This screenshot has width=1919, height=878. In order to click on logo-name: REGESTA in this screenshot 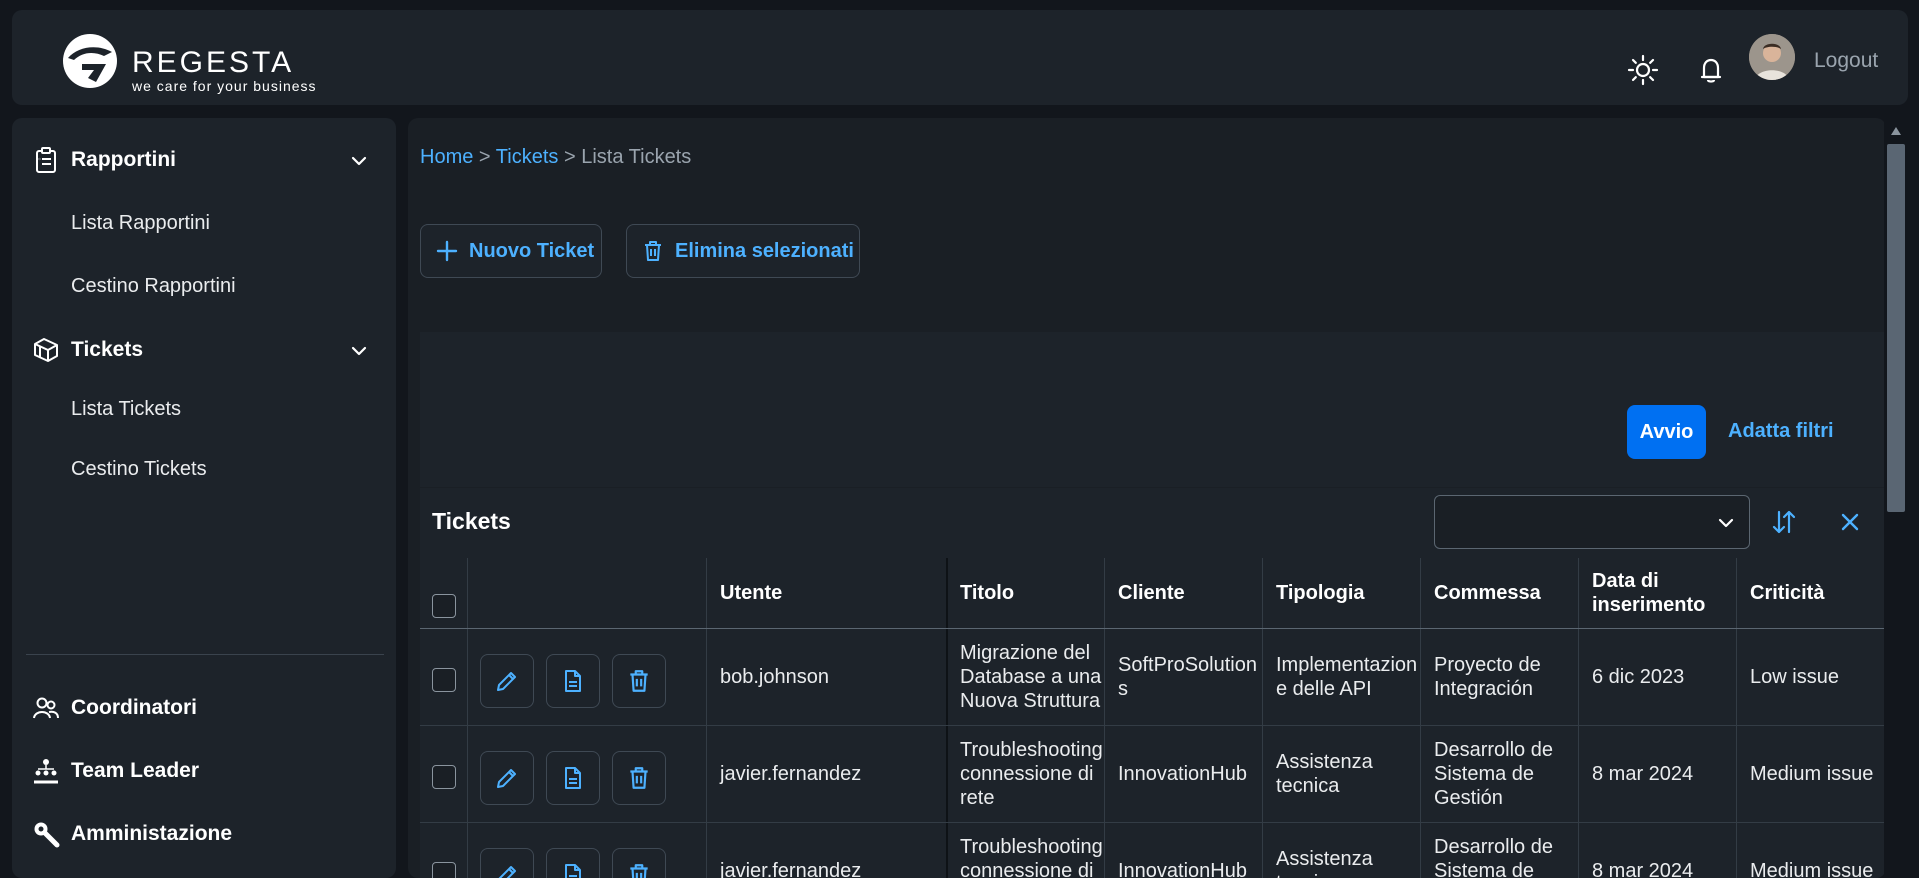, I will do `click(213, 63)`.